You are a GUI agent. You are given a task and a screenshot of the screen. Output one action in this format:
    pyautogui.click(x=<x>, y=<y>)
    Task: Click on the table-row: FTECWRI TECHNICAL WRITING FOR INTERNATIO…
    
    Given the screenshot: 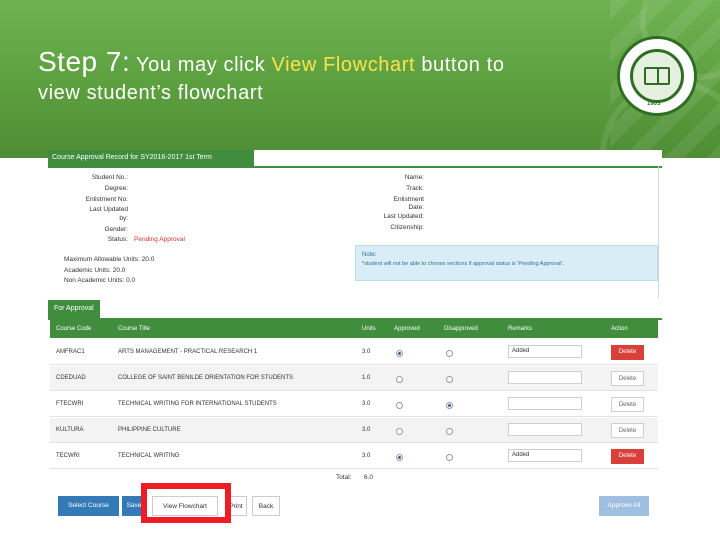 What is the action you would take?
    pyautogui.click(x=354, y=404)
    